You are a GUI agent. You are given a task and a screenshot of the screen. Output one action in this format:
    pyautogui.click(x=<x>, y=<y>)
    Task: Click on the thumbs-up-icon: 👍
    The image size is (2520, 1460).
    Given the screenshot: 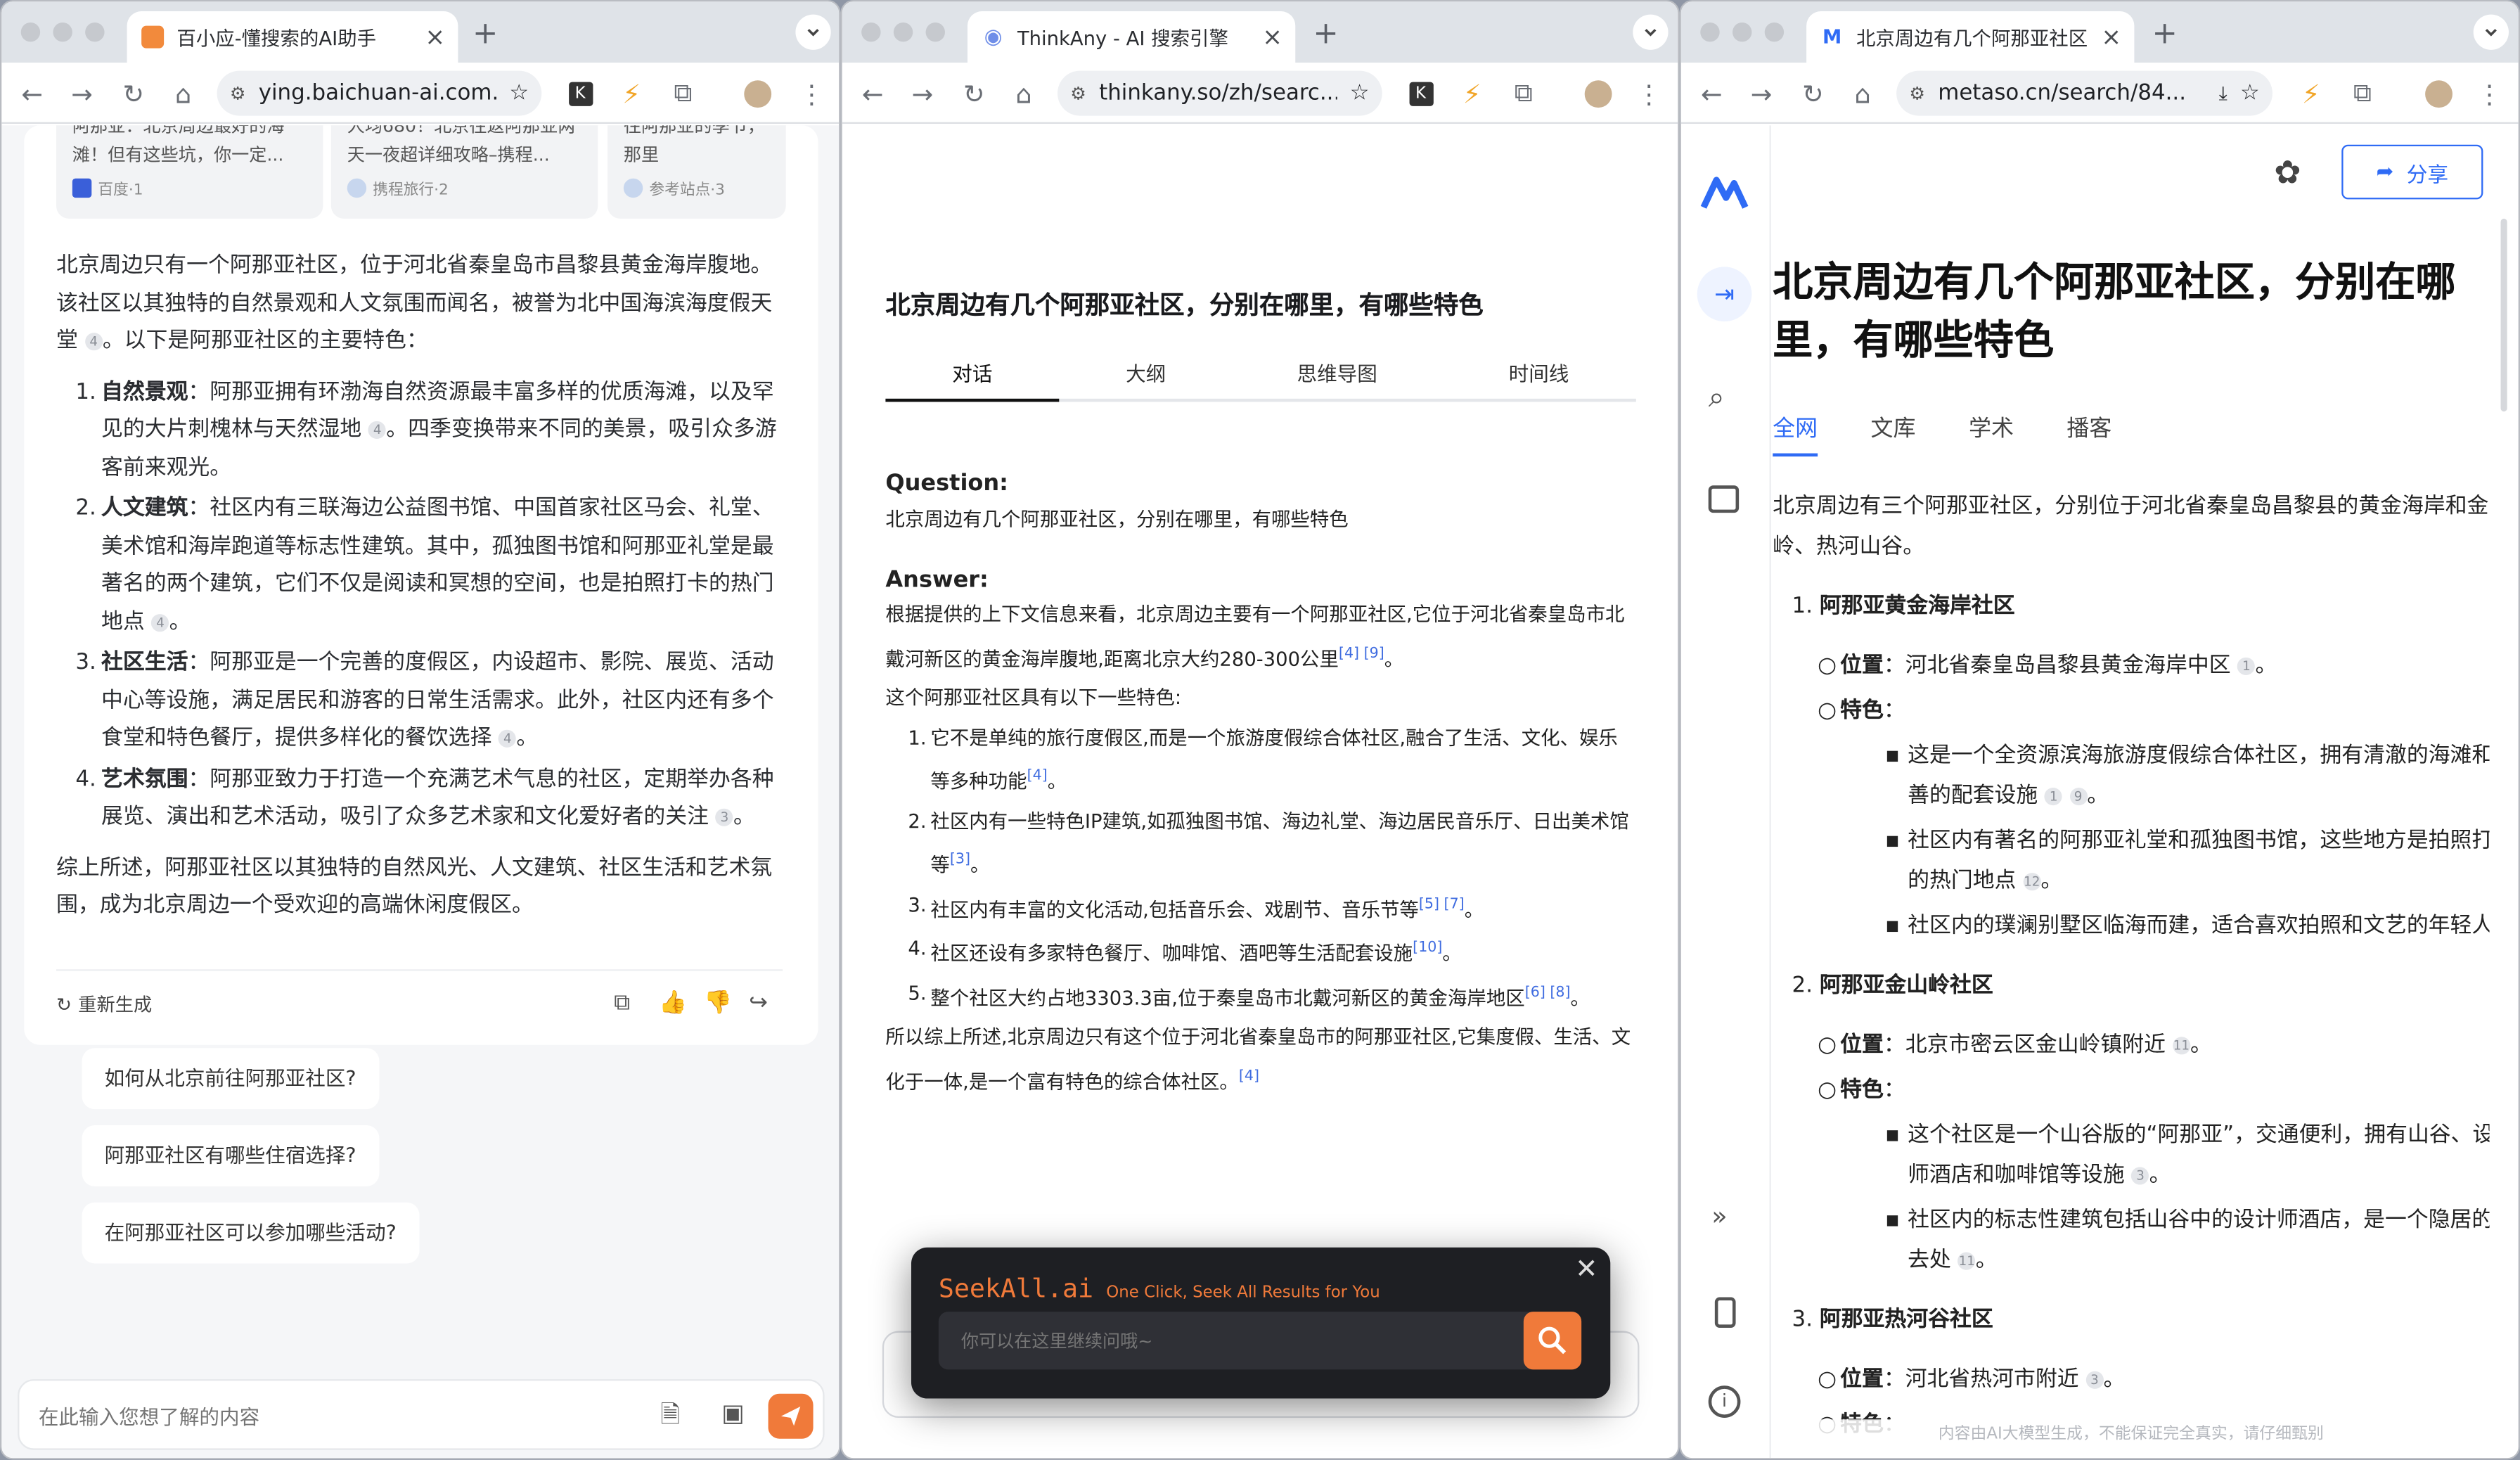 What is the action you would take?
    pyautogui.click(x=673, y=1003)
    